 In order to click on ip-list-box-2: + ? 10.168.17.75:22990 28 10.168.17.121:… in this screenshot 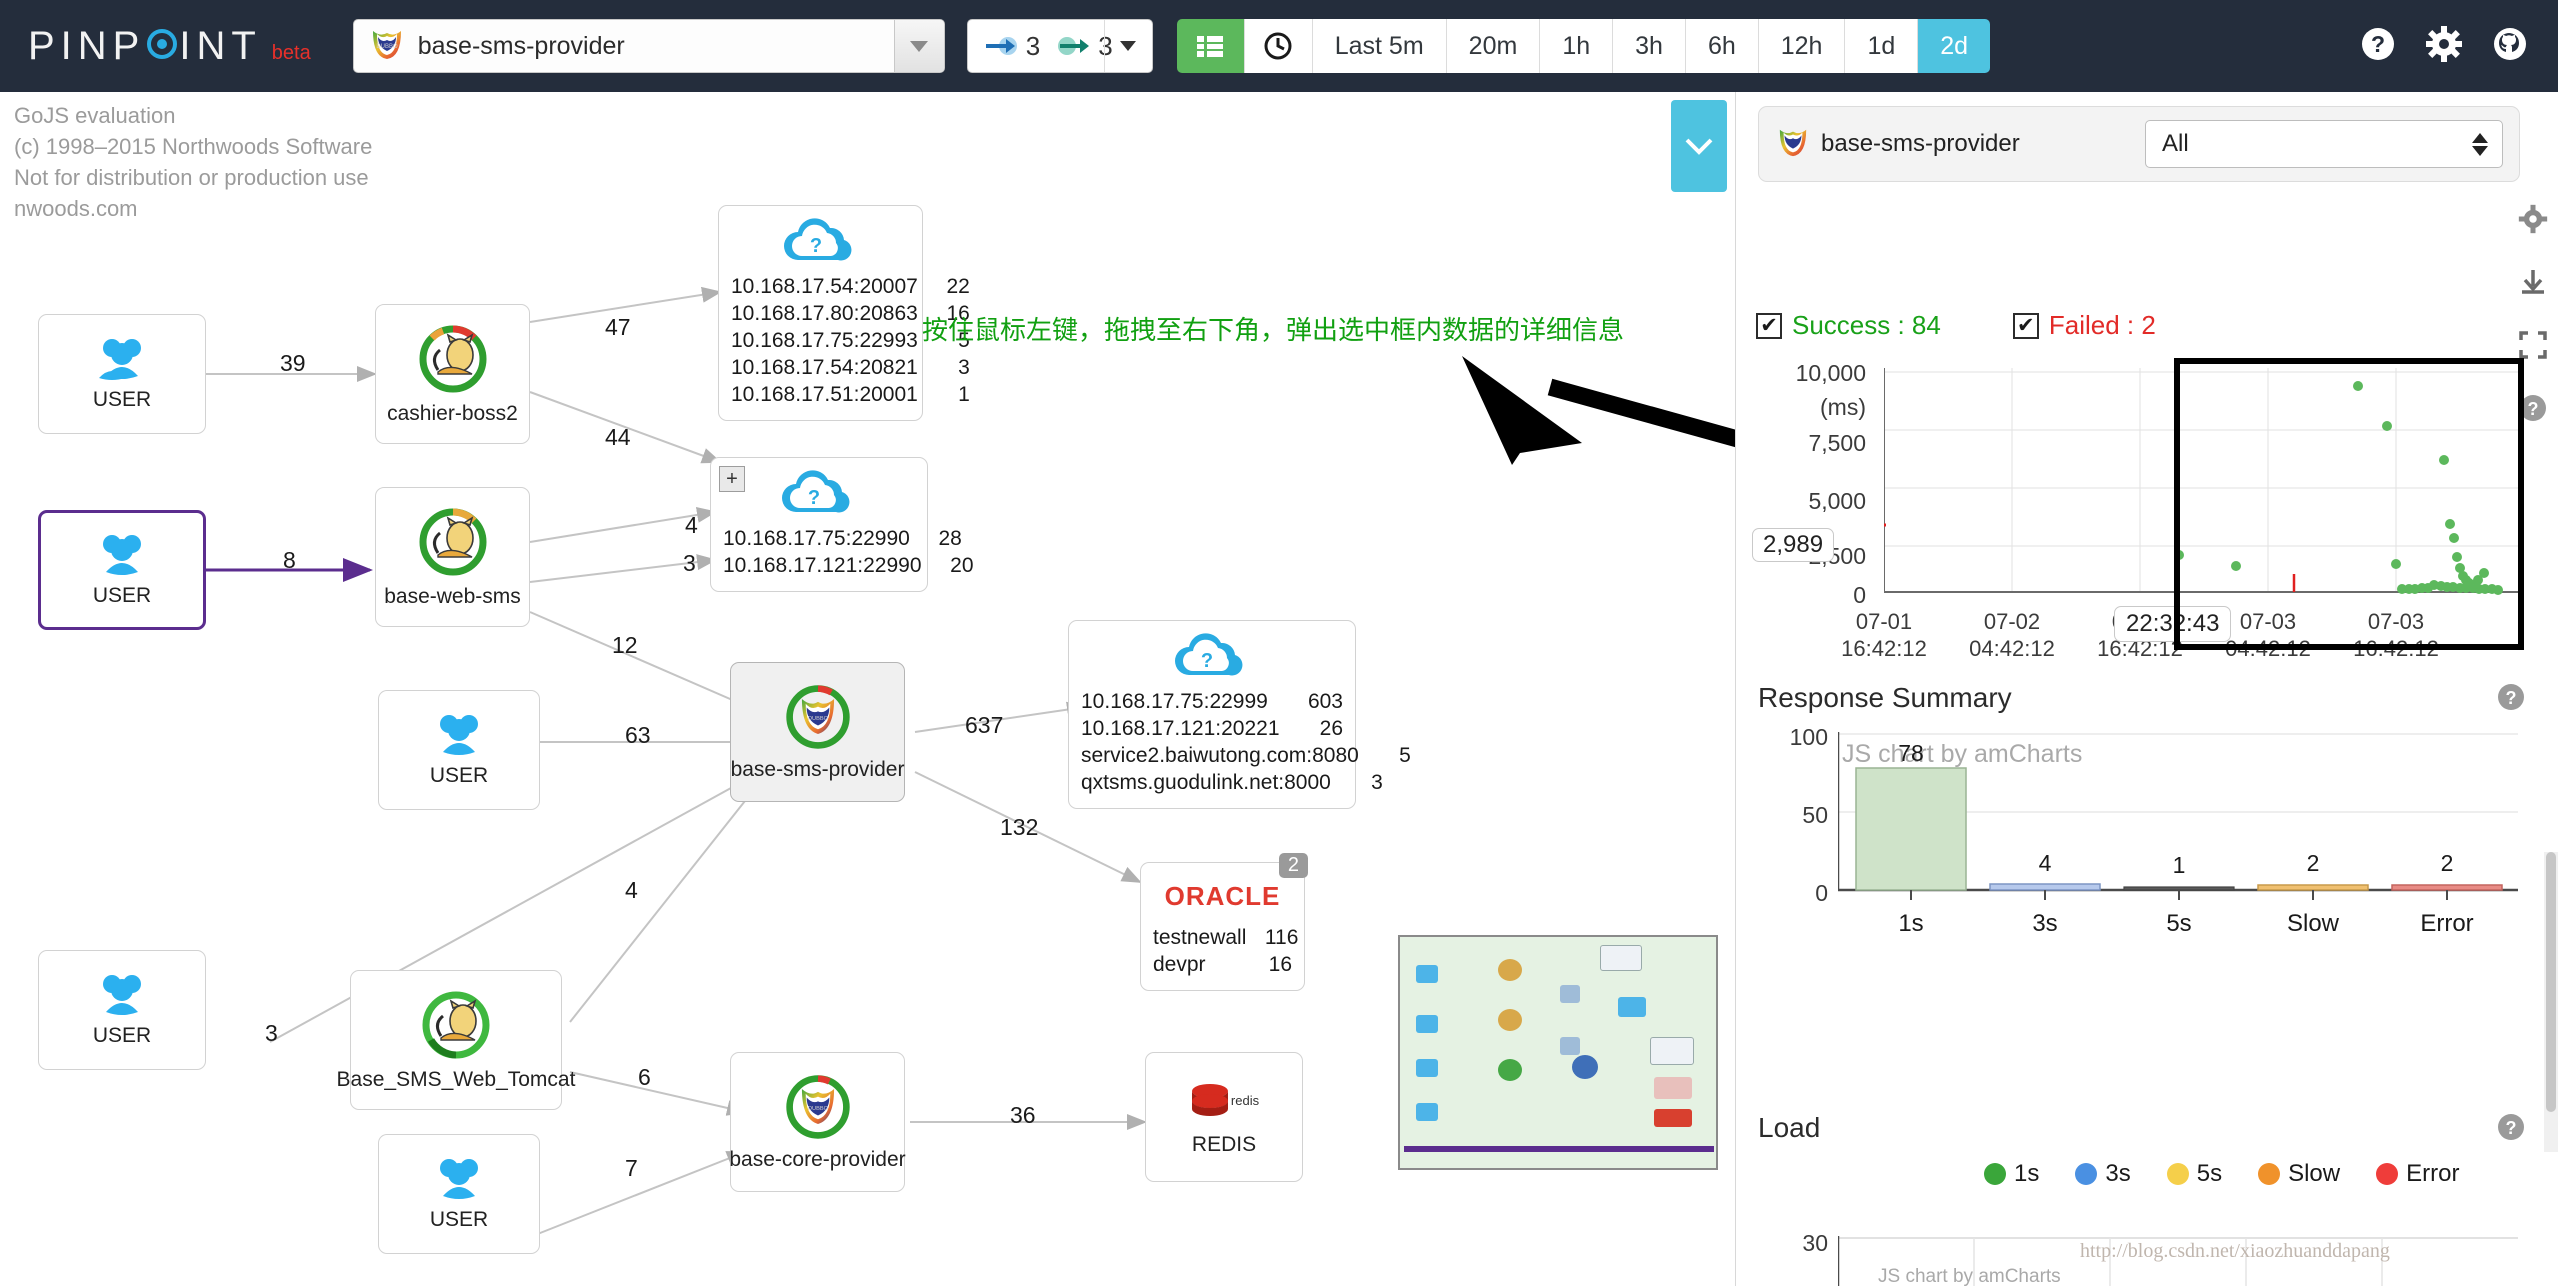, I will do `click(842, 524)`.